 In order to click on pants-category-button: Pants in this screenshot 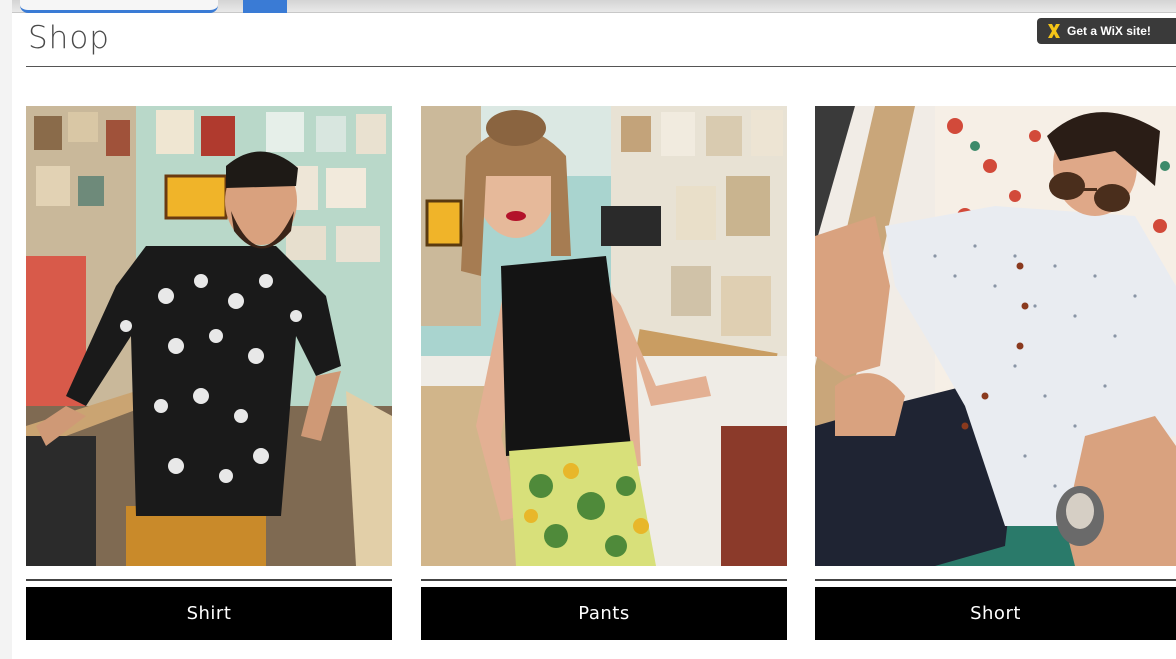, I will do `click(604, 613)`.